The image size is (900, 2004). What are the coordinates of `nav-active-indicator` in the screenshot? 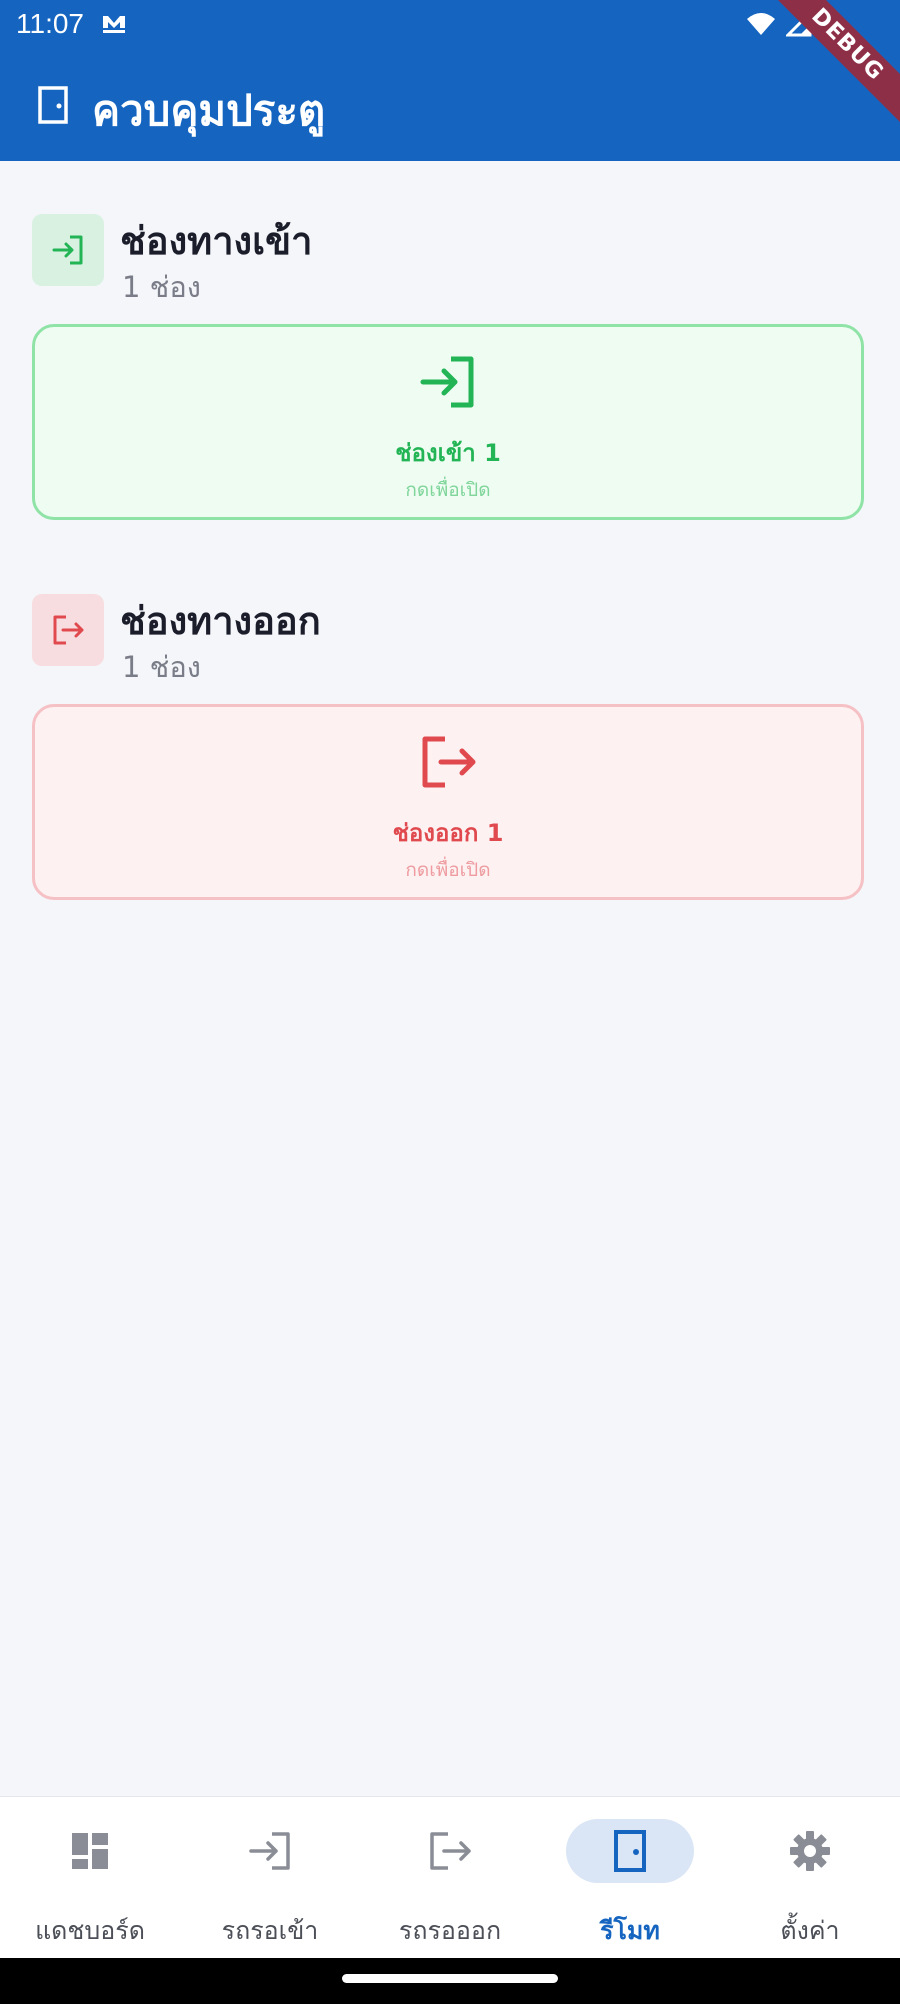 It's located at (630, 1851).